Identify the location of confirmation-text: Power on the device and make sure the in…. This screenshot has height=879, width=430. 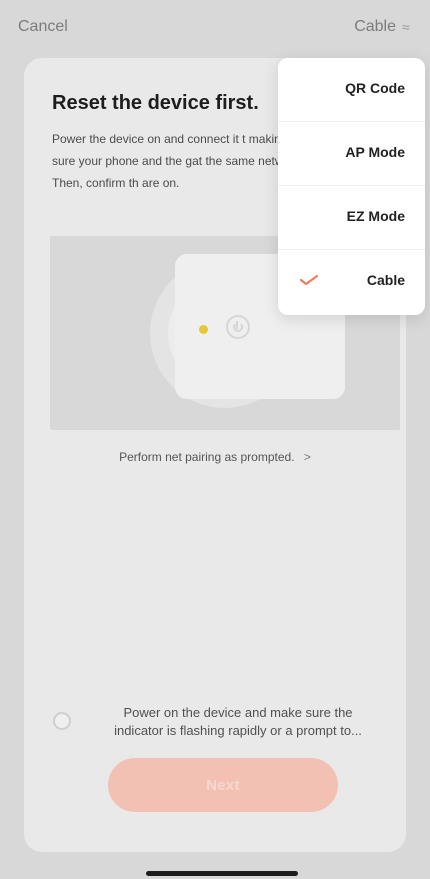
(238, 722).